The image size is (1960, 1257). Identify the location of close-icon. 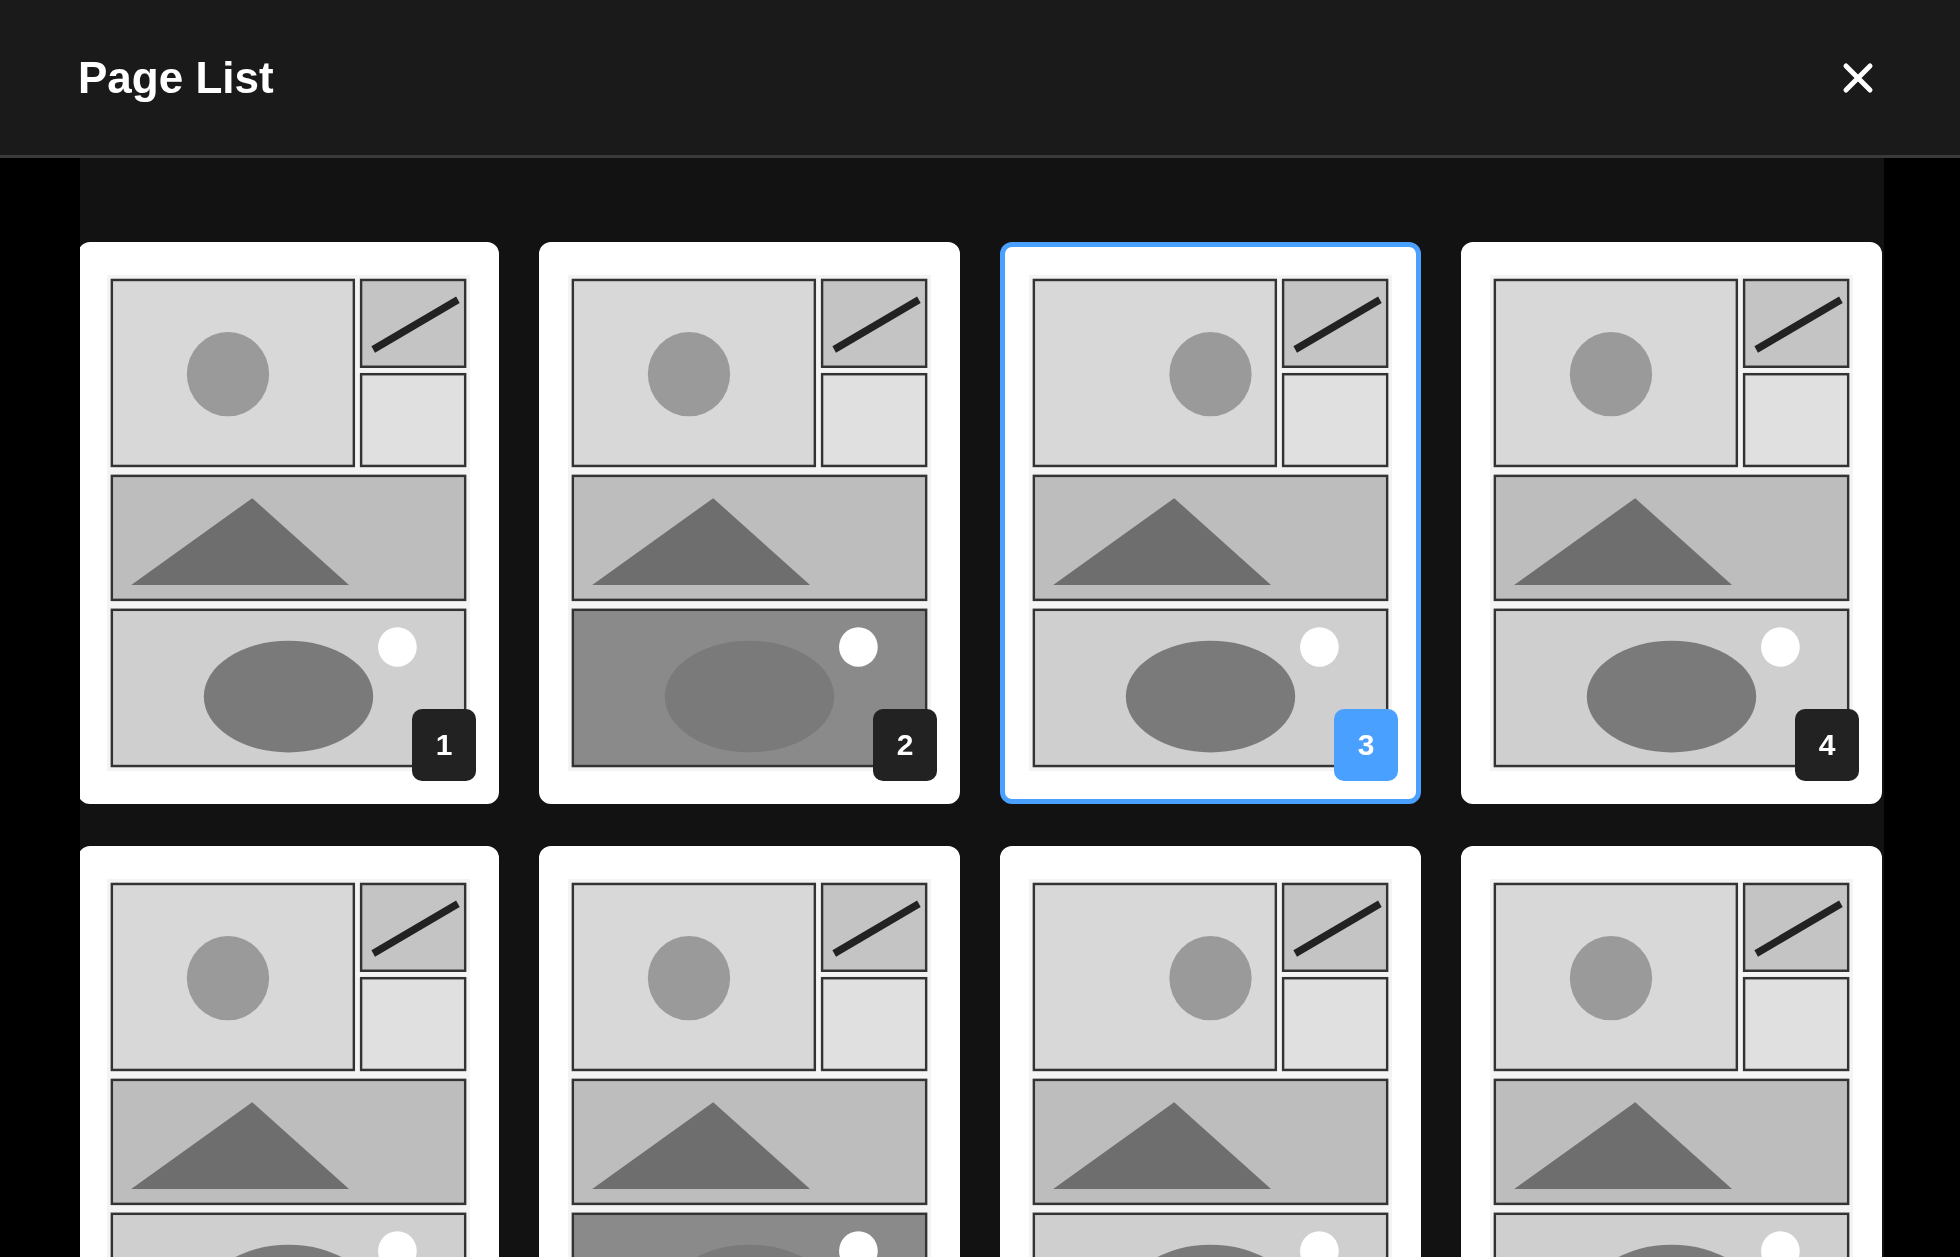
(1858, 77).